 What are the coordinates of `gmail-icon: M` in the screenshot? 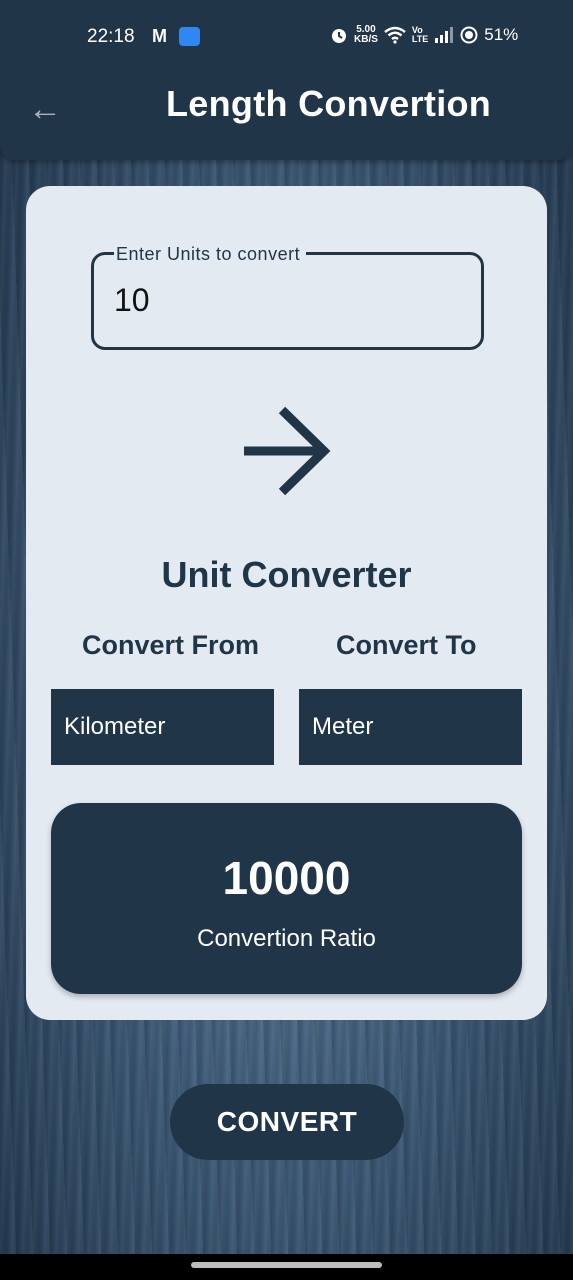 It's located at (159, 36).